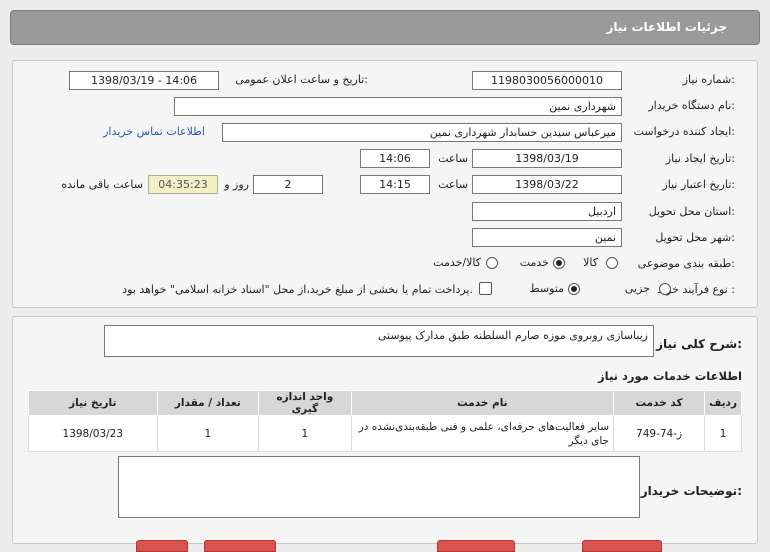 Image resolution: width=770 pixels, height=552 pixels. Describe the element at coordinates (574, 289) in the screenshot. I see `process-radio-medium` at that location.